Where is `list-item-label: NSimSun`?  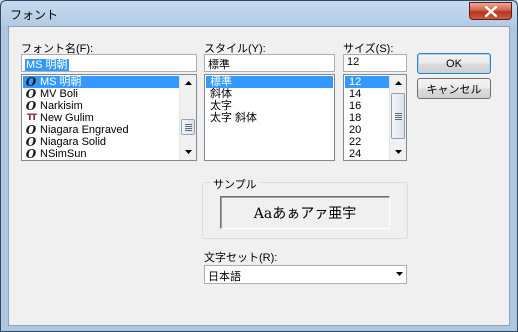
list-item-label: NSimSun is located at coordinates (63, 154).